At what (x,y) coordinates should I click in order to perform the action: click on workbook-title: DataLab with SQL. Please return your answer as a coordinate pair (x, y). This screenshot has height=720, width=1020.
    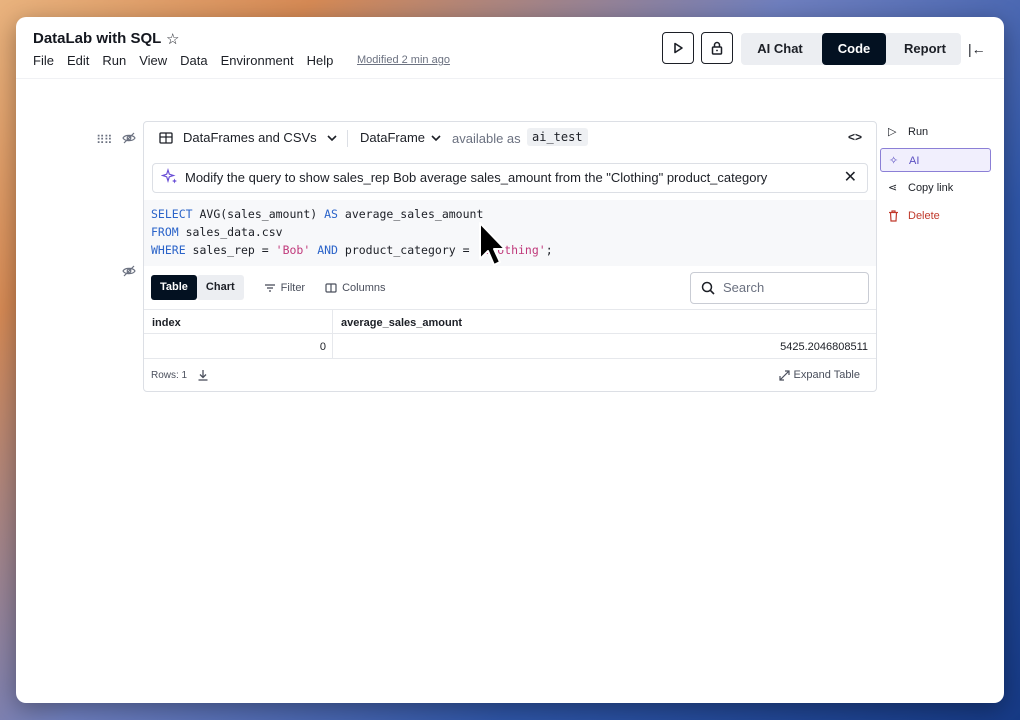
    Looking at the image, I should click on (97, 38).